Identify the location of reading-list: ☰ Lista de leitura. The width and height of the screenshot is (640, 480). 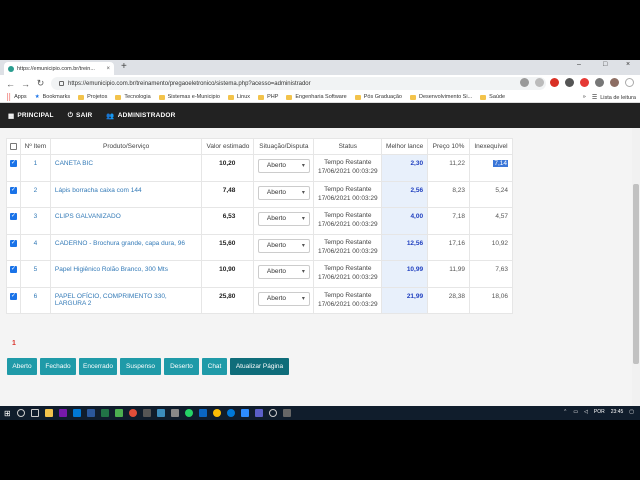
(614, 98).